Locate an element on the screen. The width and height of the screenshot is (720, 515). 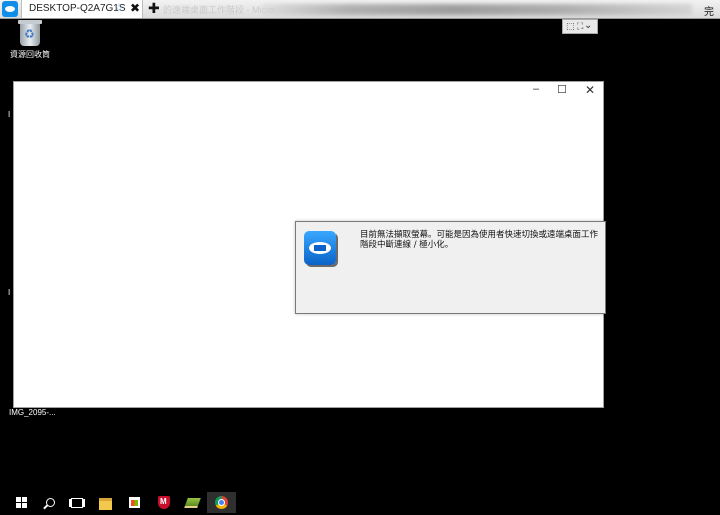
recycle-bin-label: 資源回收筒 is located at coordinates (30, 54).